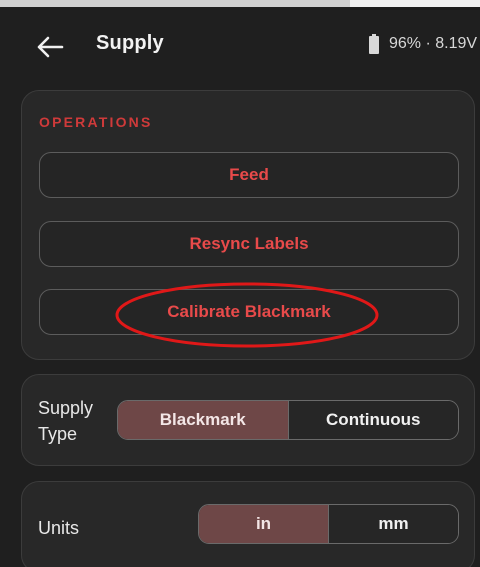 The width and height of the screenshot is (480, 567). What do you see at coordinates (96, 122) in the screenshot?
I see `operations-section-title: OPERATIONS` at bounding box center [96, 122].